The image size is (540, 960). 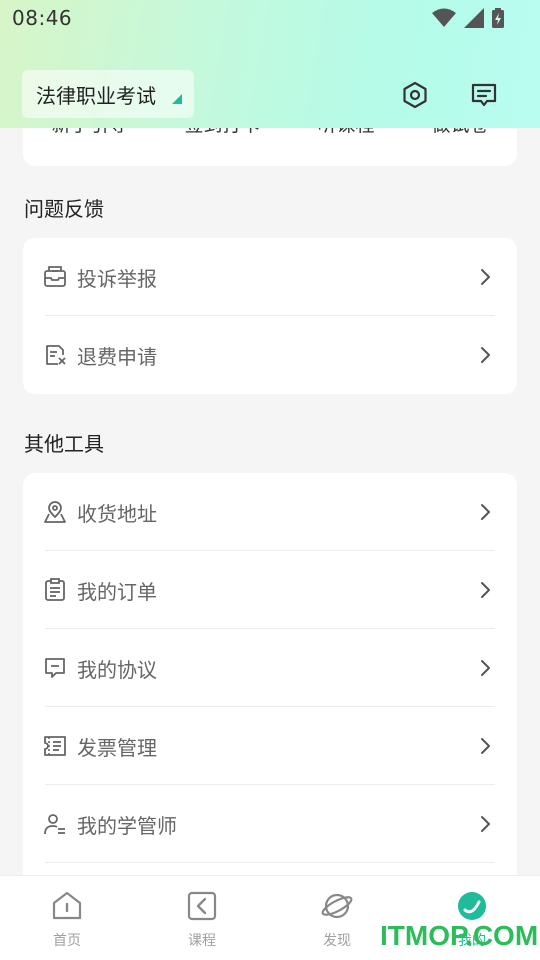 I want to click on menu-item-refund: 退费申请, so click(x=270, y=355).